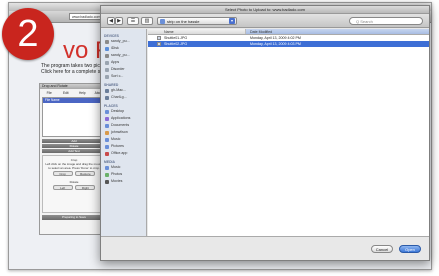 The width and height of the screenshot is (439, 276). Describe the element at coordinates (162, 21) in the screenshot. I see `folder-icon` at that location.